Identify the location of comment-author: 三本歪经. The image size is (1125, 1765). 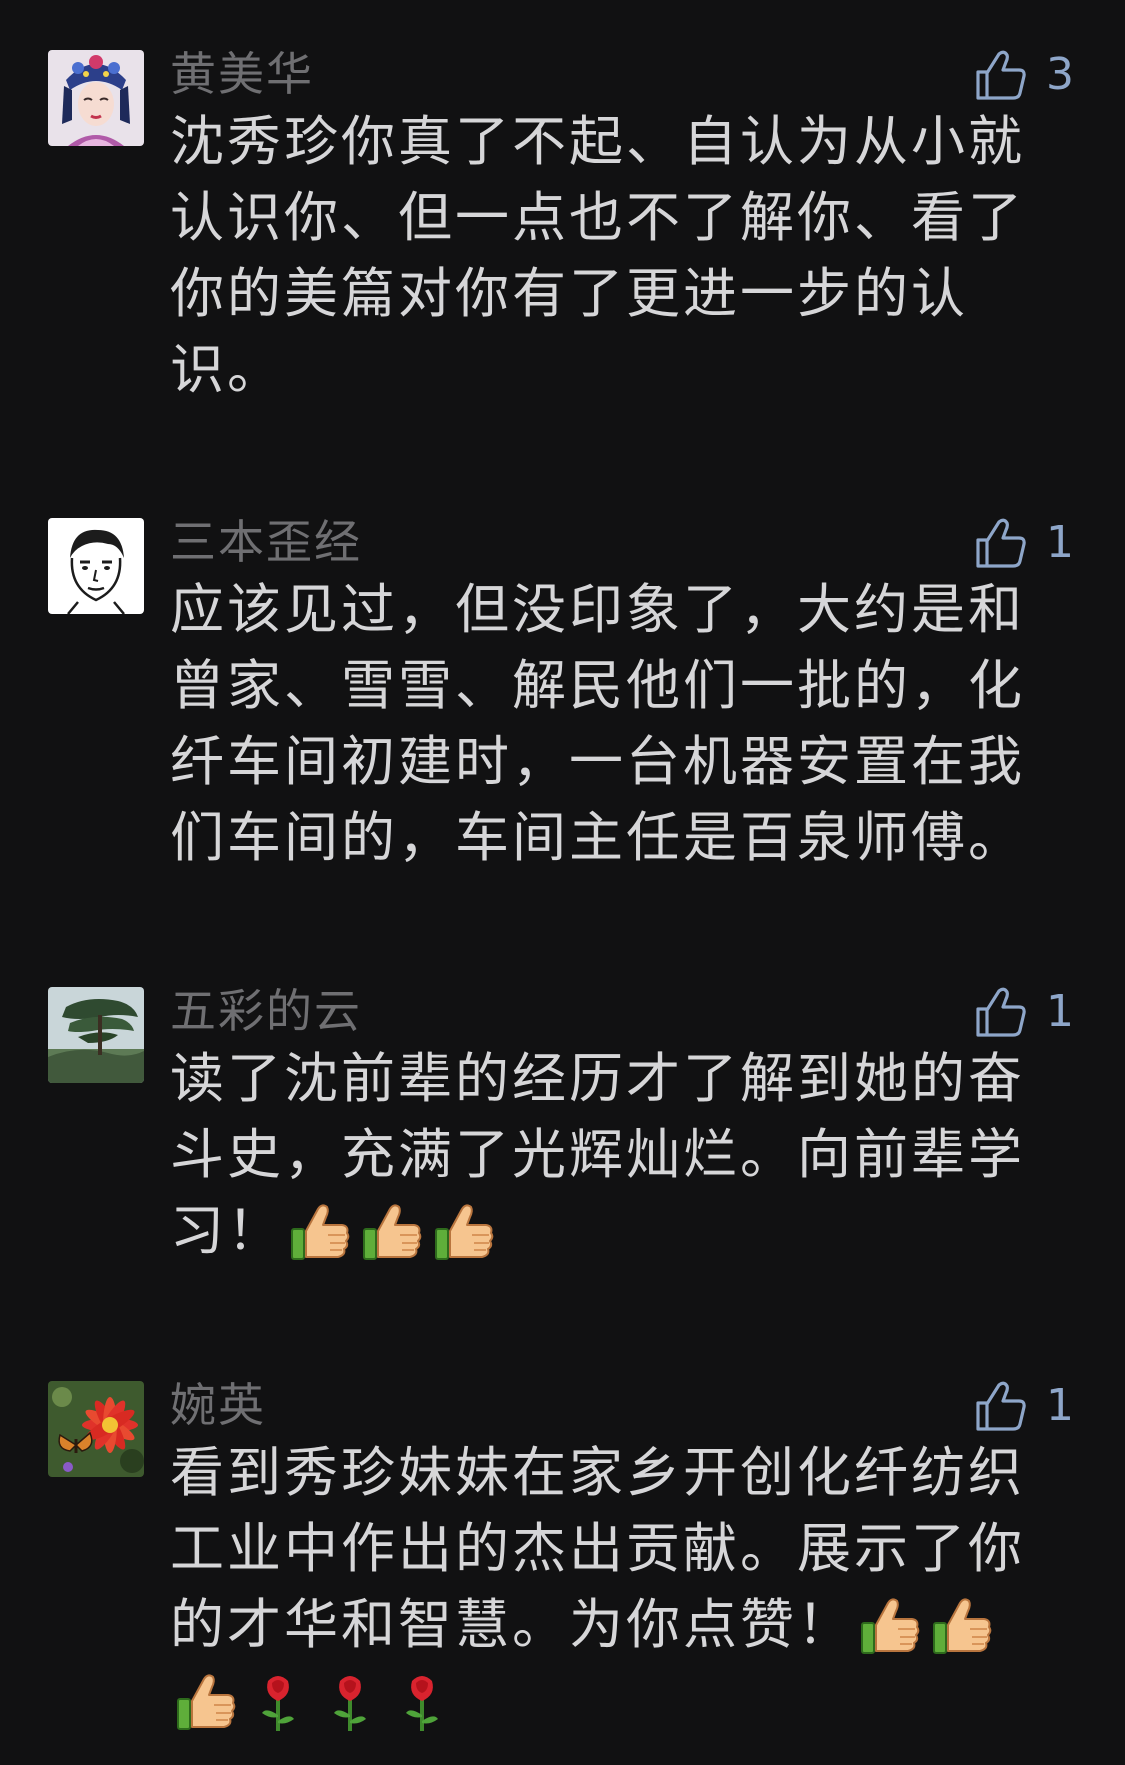
(266, 542).